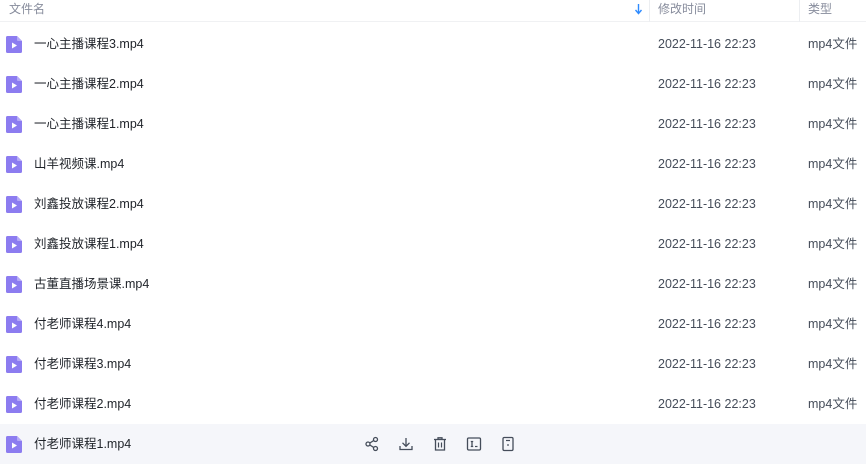 The height and width of the screenshot is (472, 866). I want to click on arrow-down-icon, so click(638, 9).